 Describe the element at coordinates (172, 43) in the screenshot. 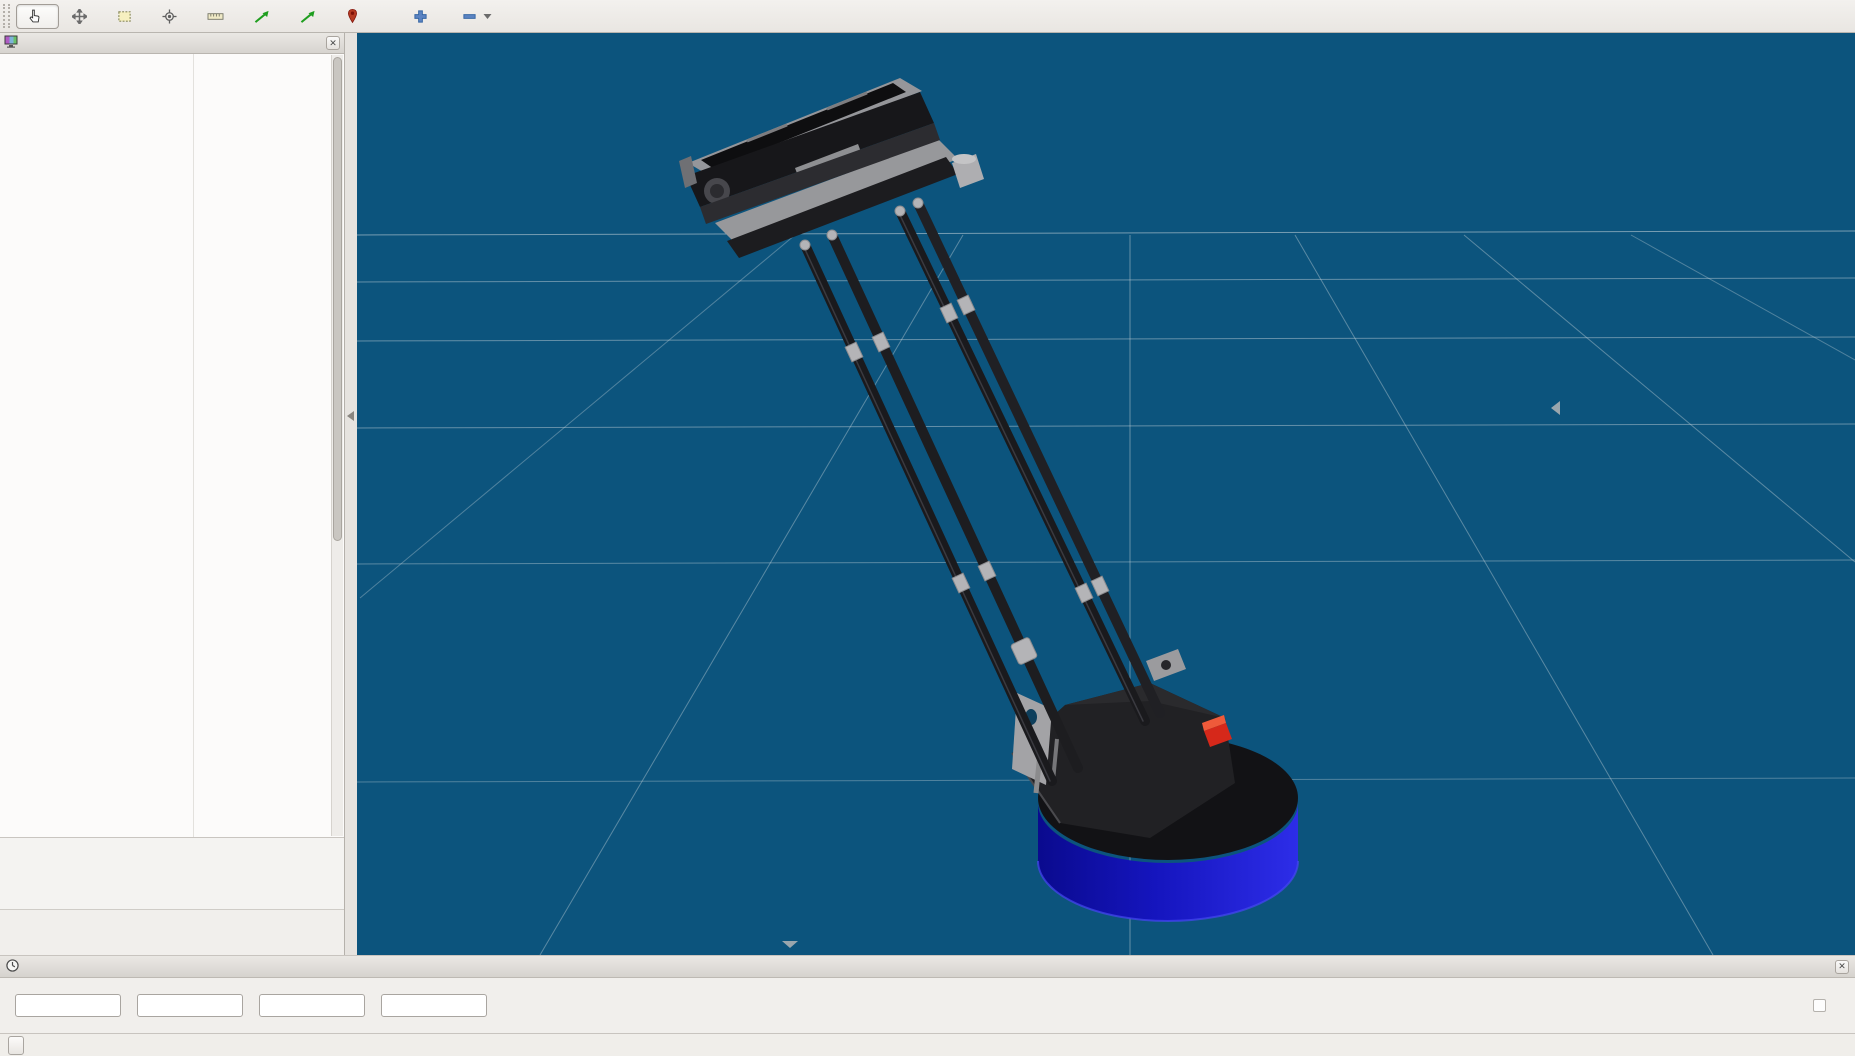

I see `displays-panel-titlebar: ✕` at that location.